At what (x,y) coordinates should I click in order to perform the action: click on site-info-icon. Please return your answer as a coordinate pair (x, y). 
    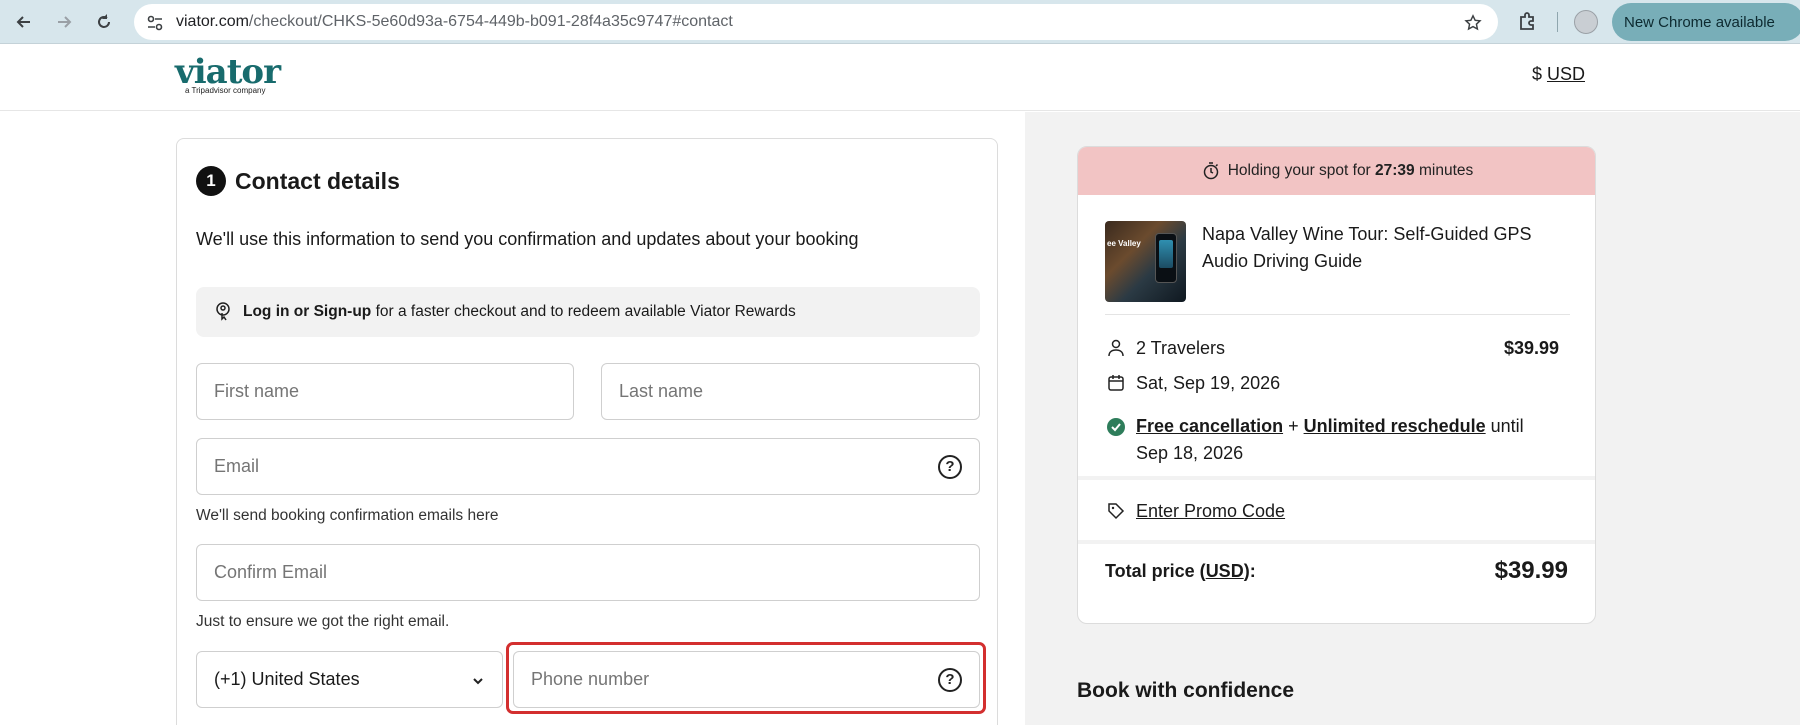
    Looking at the image, I should click on (155, 23).